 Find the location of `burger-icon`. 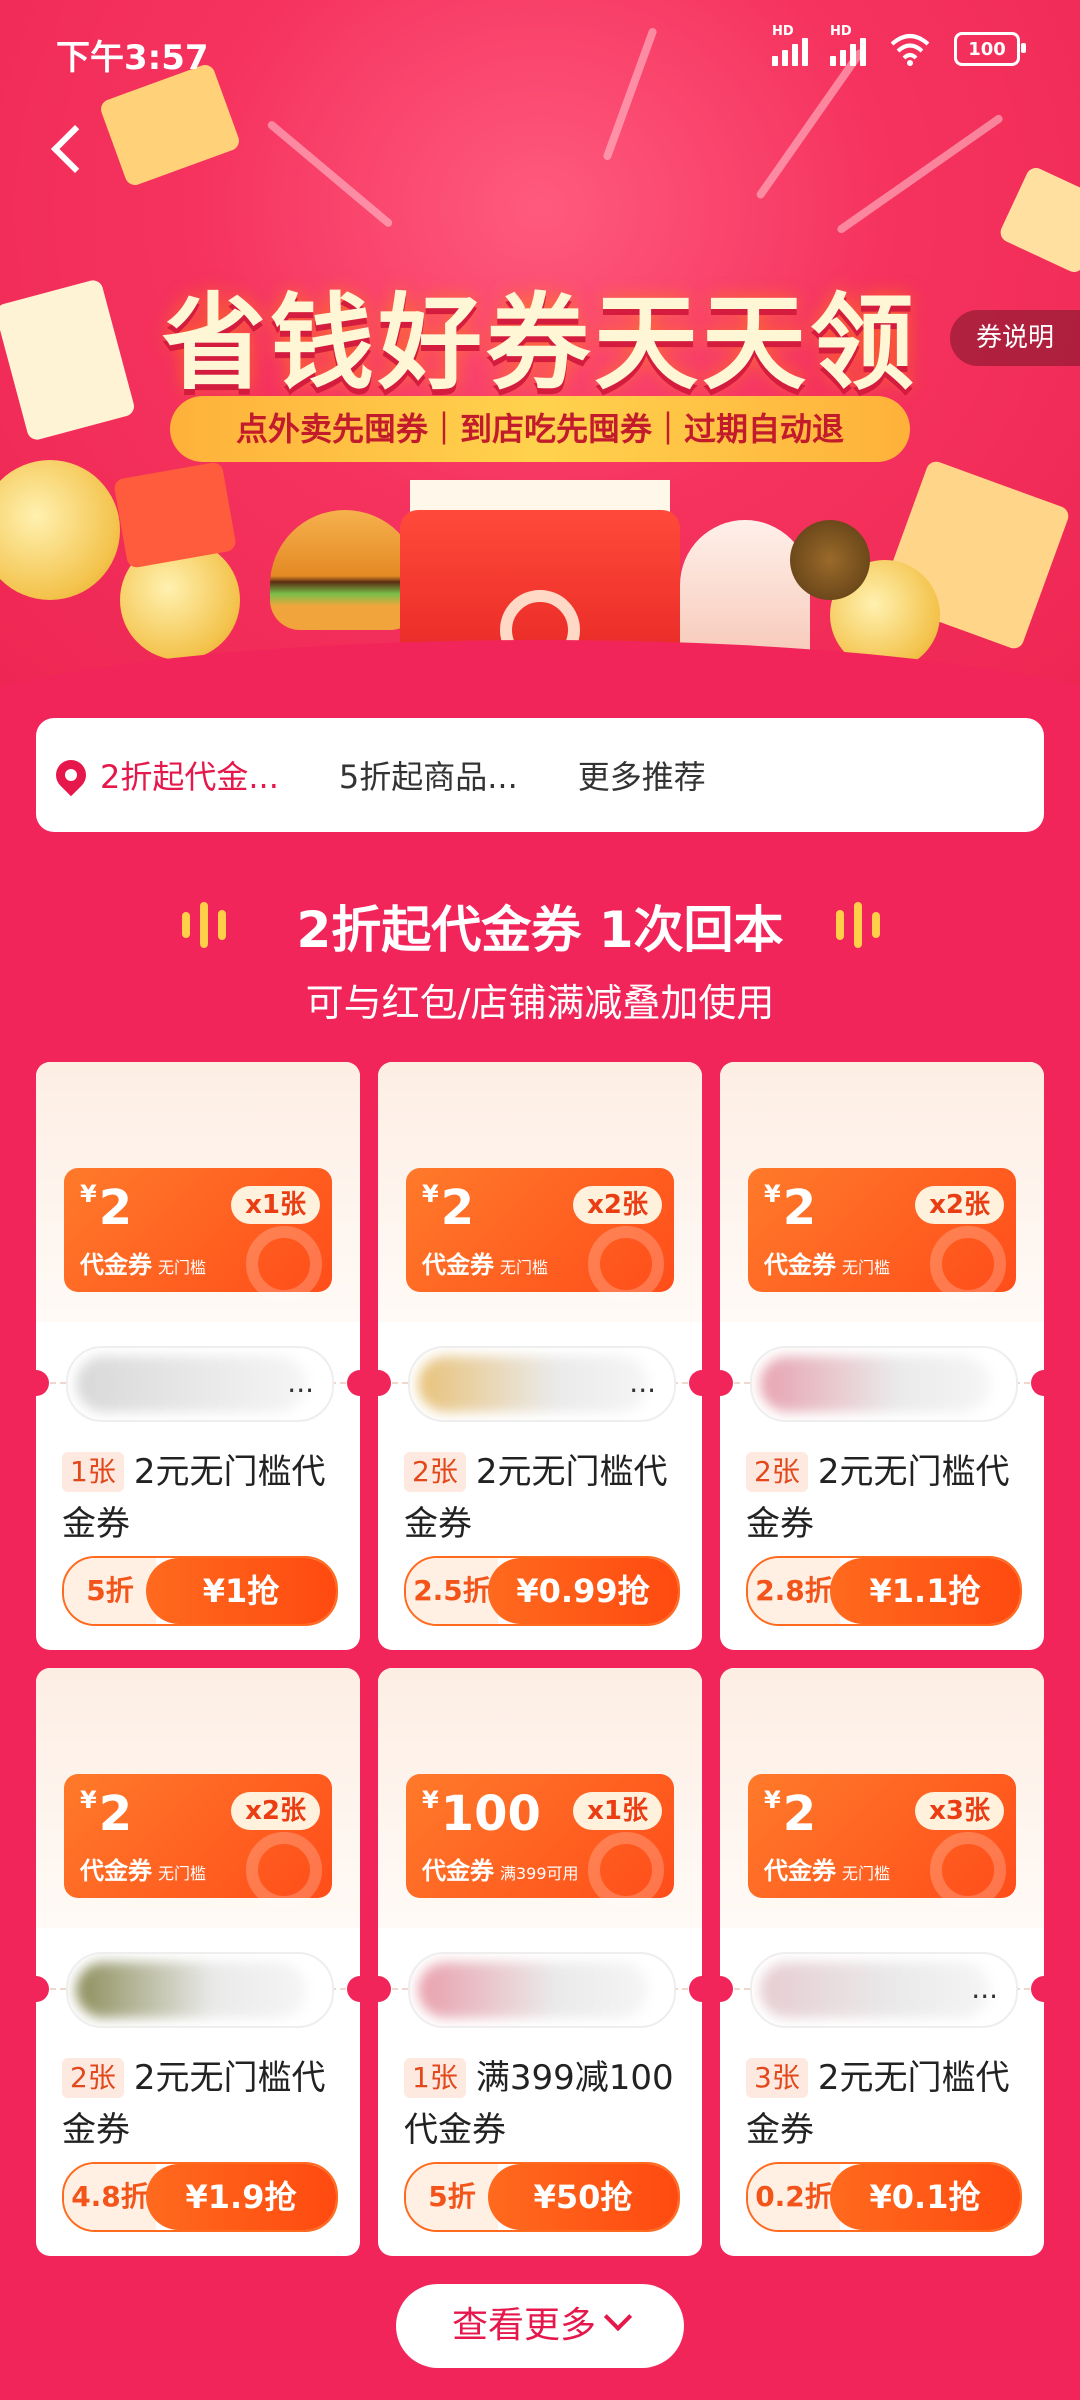

burger-icon is located at coordinates (345, 570).